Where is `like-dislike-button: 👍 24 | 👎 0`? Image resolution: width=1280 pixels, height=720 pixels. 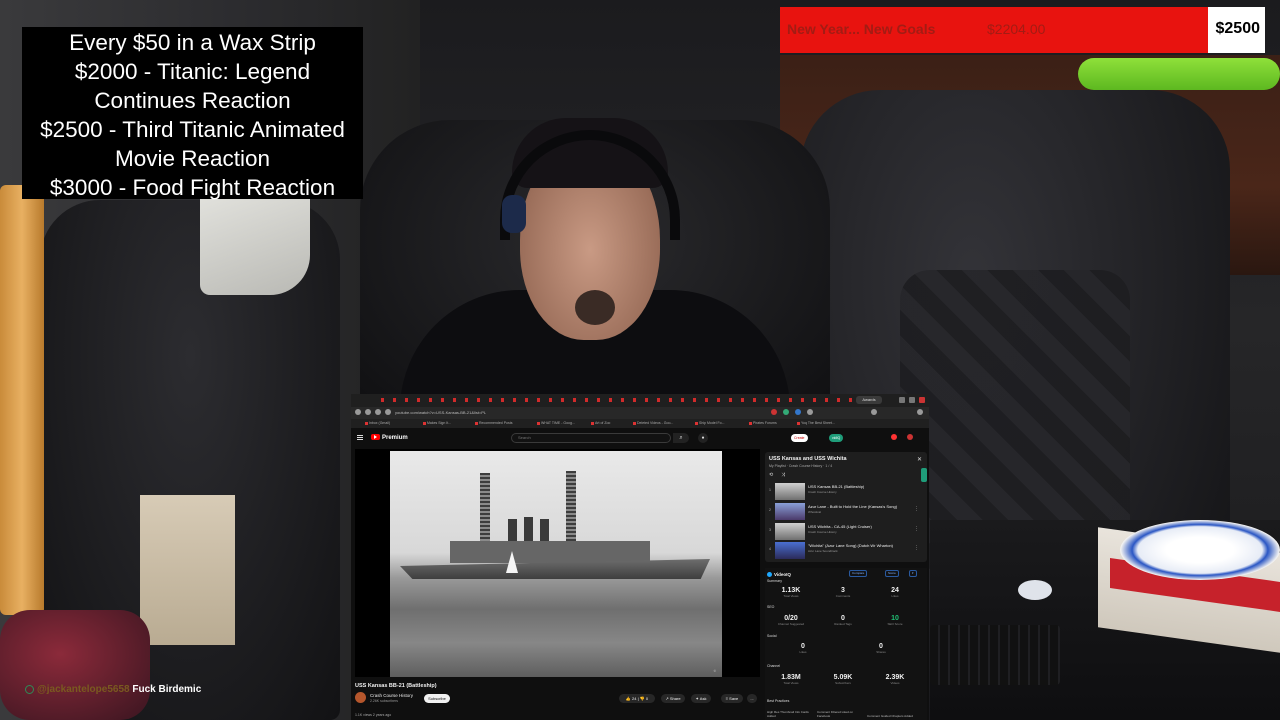 like-dislike-button: 👍 24 | 👎 0 is located at coordinates (637, 698).